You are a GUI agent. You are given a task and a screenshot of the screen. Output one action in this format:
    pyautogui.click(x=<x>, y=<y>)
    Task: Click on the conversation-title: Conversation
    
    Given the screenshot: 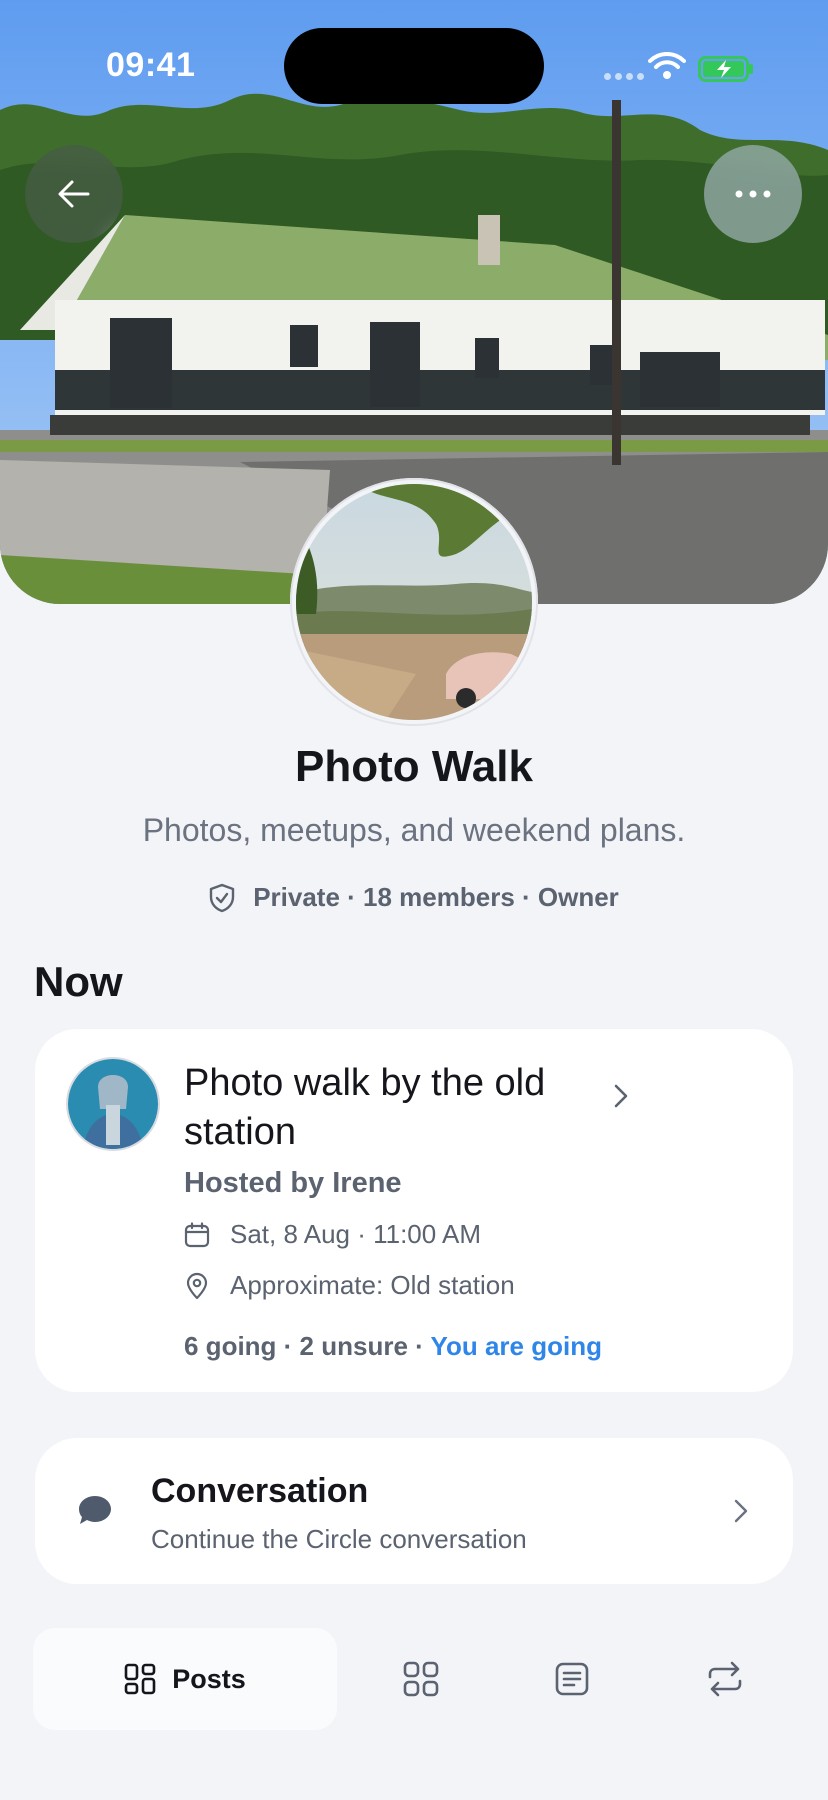 What is the action you would take?
    pyautogui.click(x=260, y=1491)
    